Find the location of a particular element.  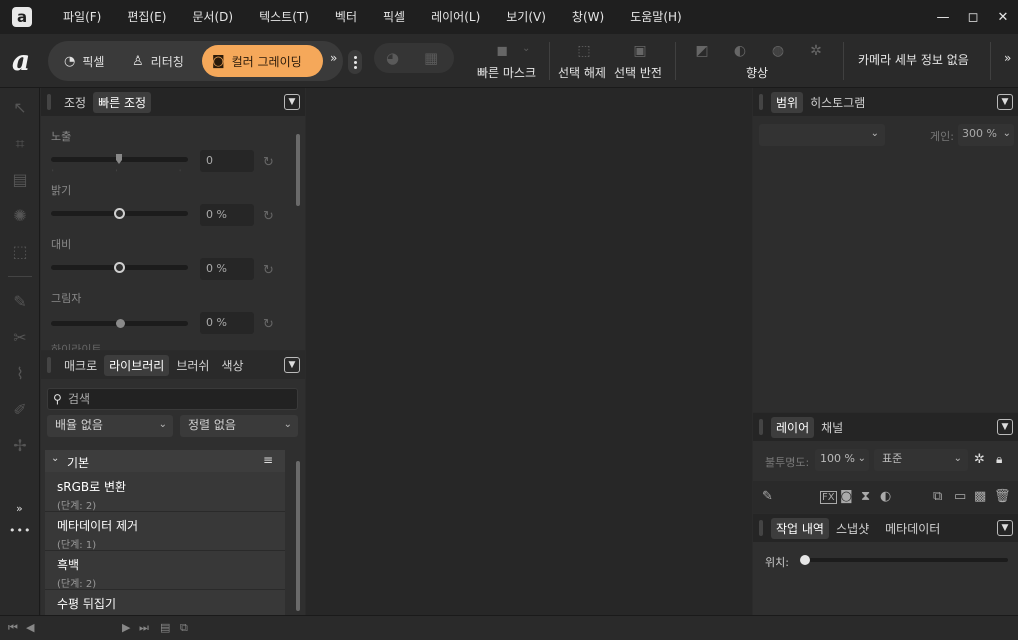

dodge-tool-icon: ⌇ is located at coordinates (20, 374).